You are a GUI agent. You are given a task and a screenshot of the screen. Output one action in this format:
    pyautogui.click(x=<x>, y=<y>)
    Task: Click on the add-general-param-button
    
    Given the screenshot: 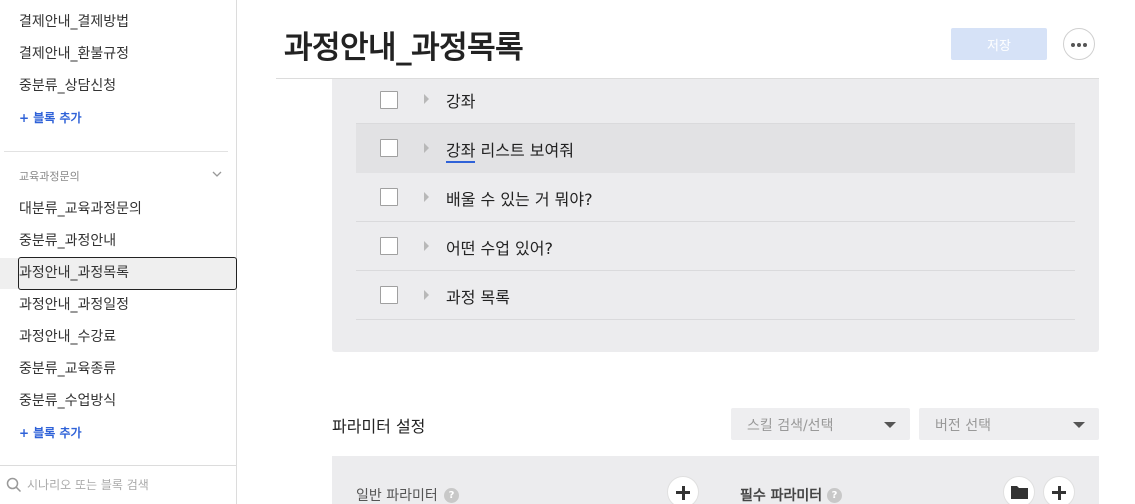 What is the action you would take?
    pyautogui.click(x=683, y=490)
    